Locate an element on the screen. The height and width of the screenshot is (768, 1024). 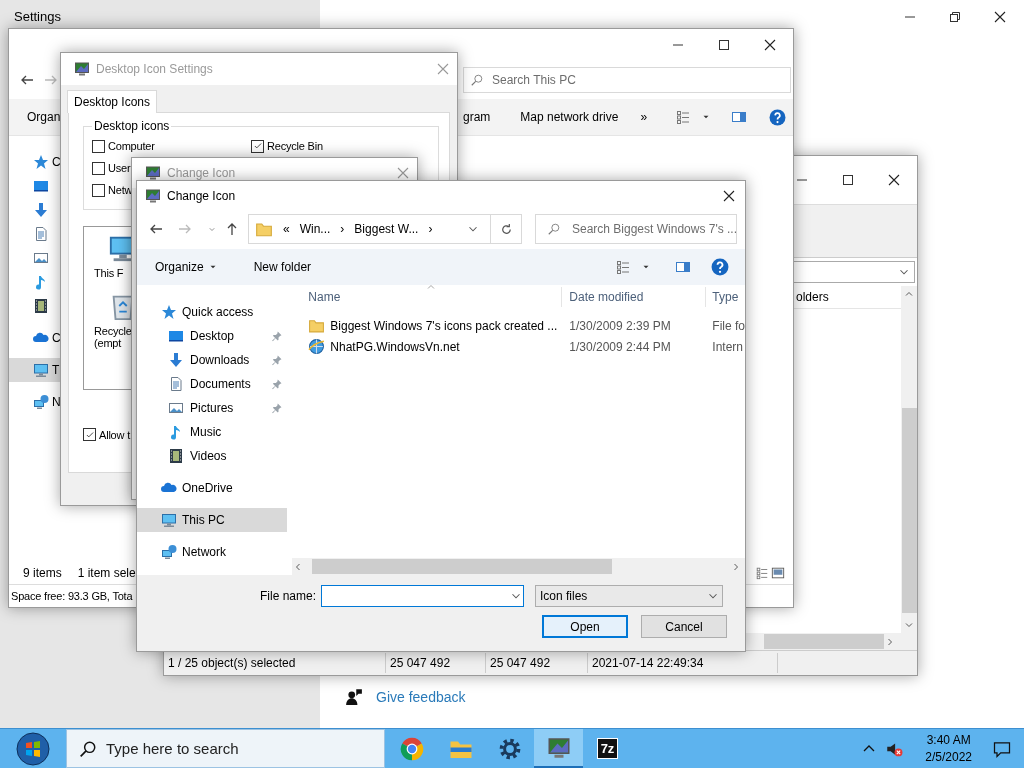
down-arrow-icon is located at coordinates (41, 210).